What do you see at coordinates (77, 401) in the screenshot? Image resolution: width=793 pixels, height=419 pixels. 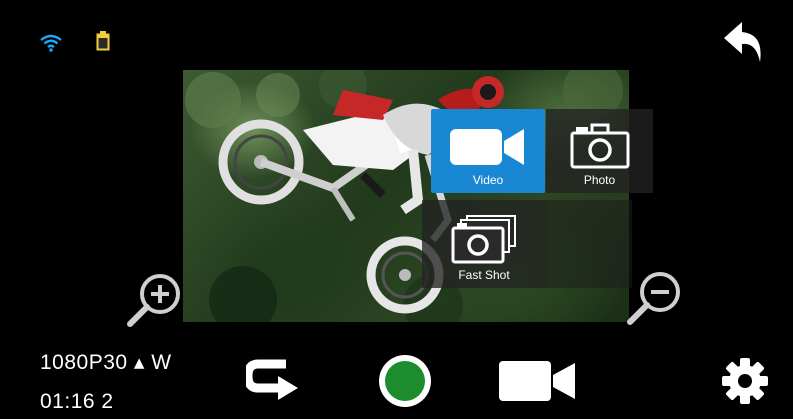 I see `remaining-time-readout: 01:16 2` at bounding box center [77, 401].